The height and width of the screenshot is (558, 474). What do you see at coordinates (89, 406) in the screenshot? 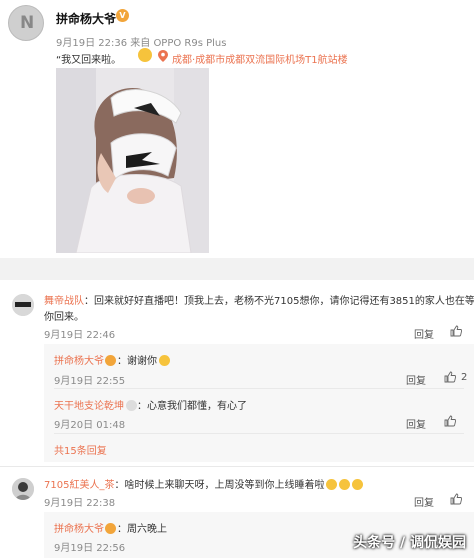
I see `replier-name: 天干地支论乾坤` at bounding box center [89, 406].